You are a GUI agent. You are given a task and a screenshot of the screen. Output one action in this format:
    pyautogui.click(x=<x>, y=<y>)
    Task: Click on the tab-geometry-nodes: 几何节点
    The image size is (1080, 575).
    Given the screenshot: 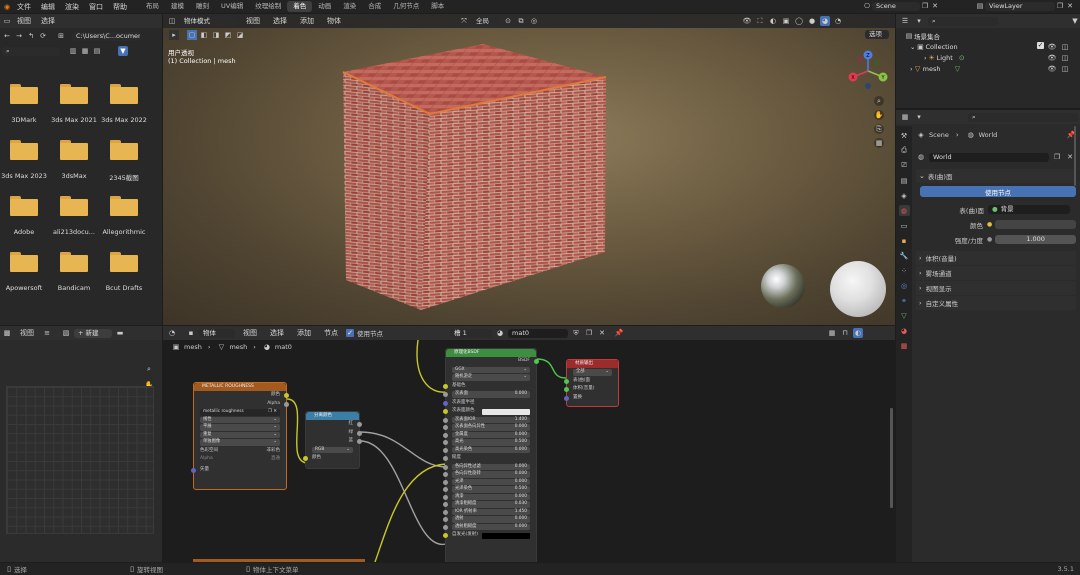 What is the action you would take?
    pyautogui.click(x=406, y=6)
    